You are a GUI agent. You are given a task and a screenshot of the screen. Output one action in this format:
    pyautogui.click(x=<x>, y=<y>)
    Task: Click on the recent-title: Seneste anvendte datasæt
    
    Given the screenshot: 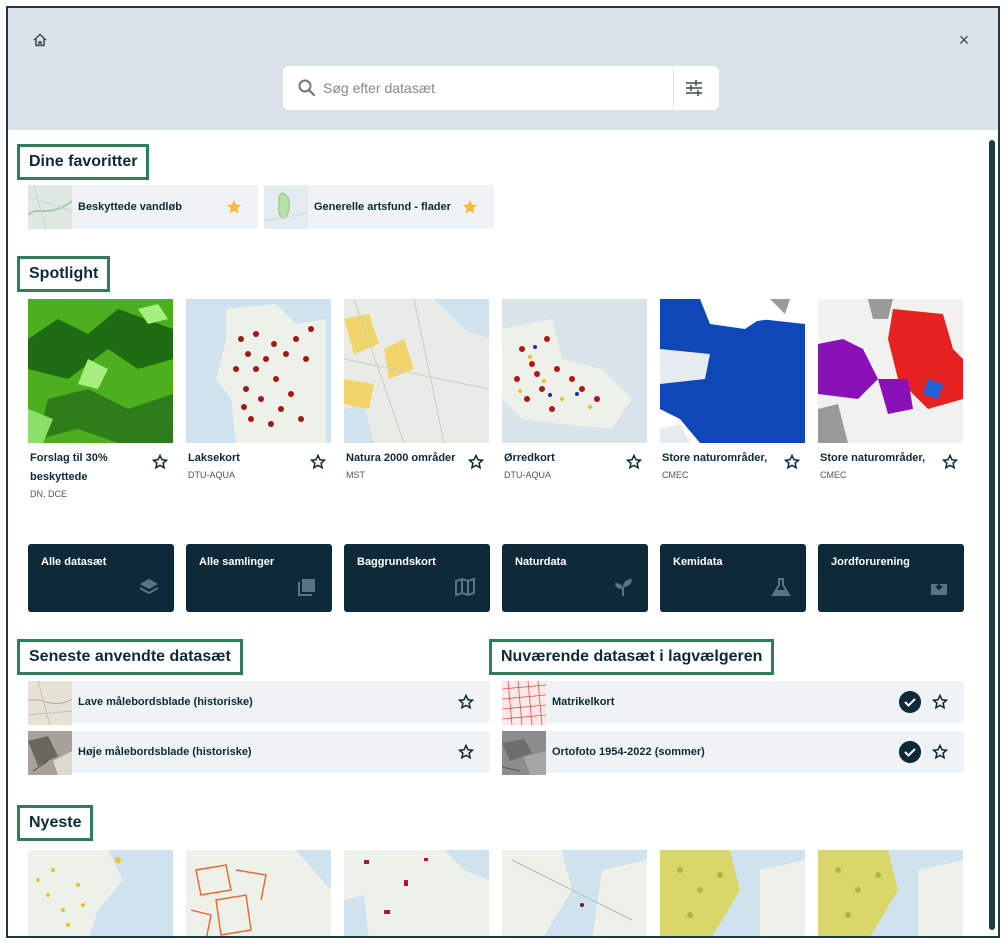 What is the action you would take?
    pyautogui.click(x=130, y=657)
    